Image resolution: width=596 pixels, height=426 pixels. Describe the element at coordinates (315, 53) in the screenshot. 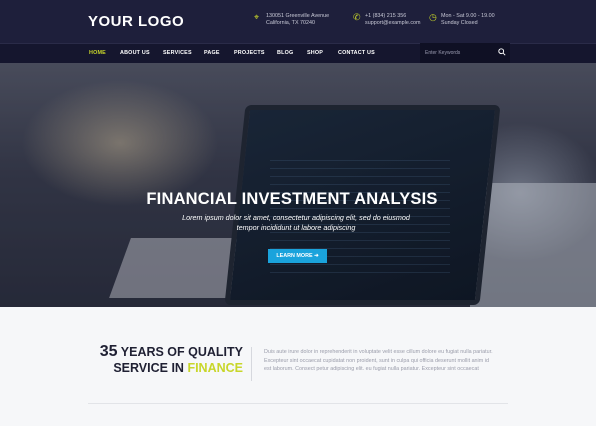

I see `nav-item-shop: SHOP` at that location.